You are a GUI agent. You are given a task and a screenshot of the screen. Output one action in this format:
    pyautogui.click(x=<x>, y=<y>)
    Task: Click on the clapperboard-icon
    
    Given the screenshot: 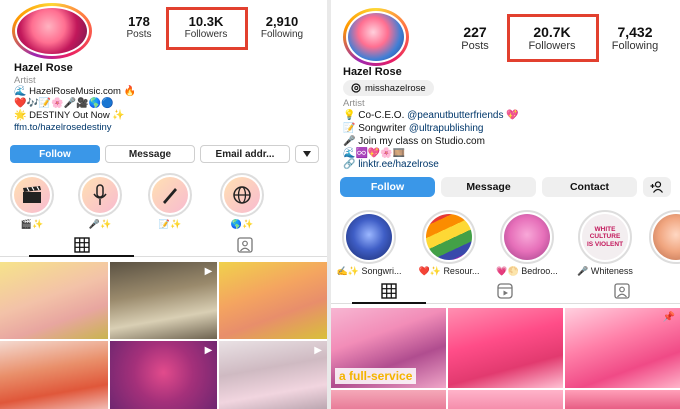 What is the action you would take?
    pyautogui.click(x=32, y=194)
    